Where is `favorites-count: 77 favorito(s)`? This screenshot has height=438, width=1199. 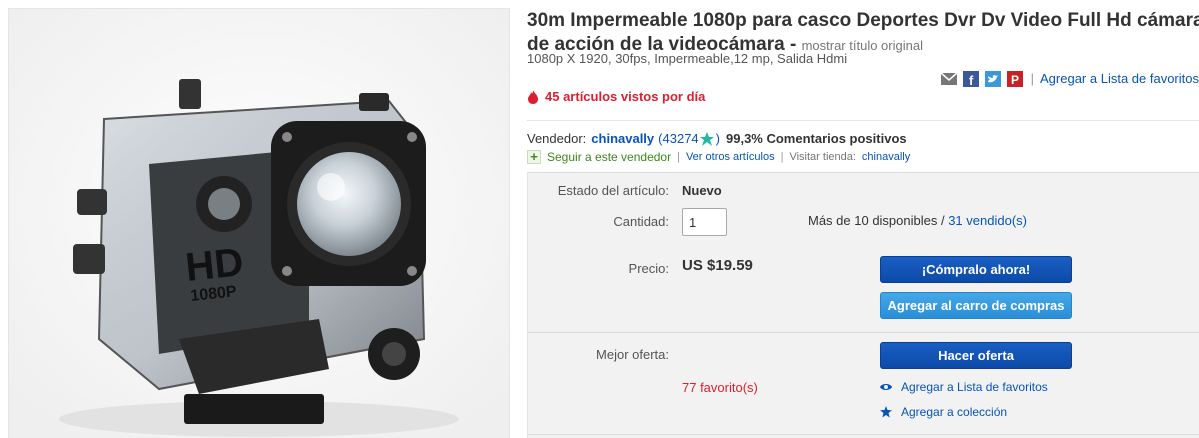
favorites-count: 77 favorito(s) is located at coordinates (720, 387).